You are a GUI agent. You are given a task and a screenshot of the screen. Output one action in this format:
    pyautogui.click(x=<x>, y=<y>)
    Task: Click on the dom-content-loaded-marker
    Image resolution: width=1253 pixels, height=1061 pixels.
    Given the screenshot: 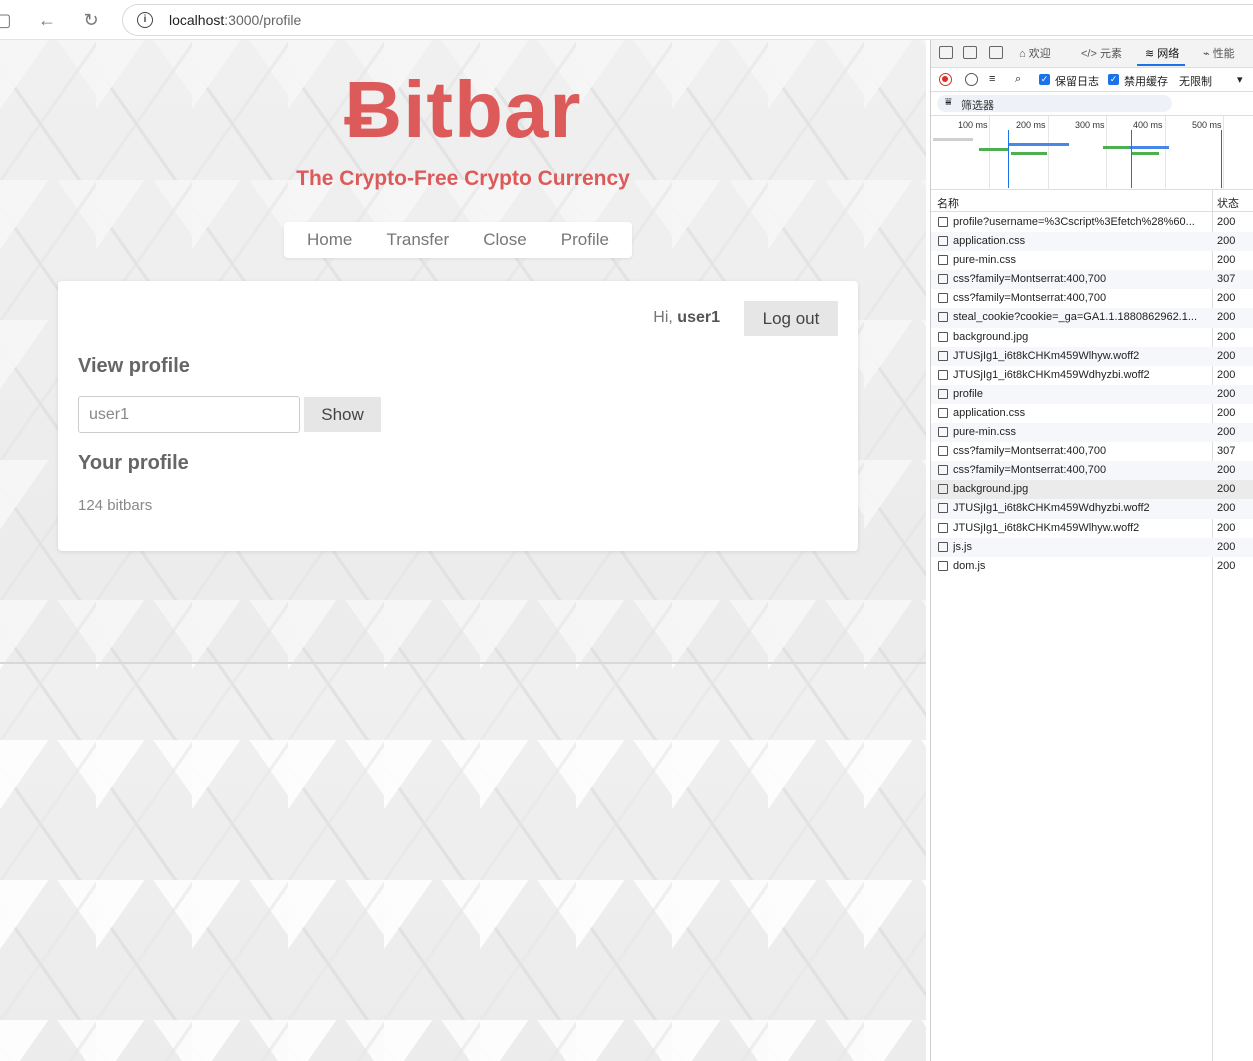 What is the action you would take?
    pyautogui.click(x=1131, y=159)
    